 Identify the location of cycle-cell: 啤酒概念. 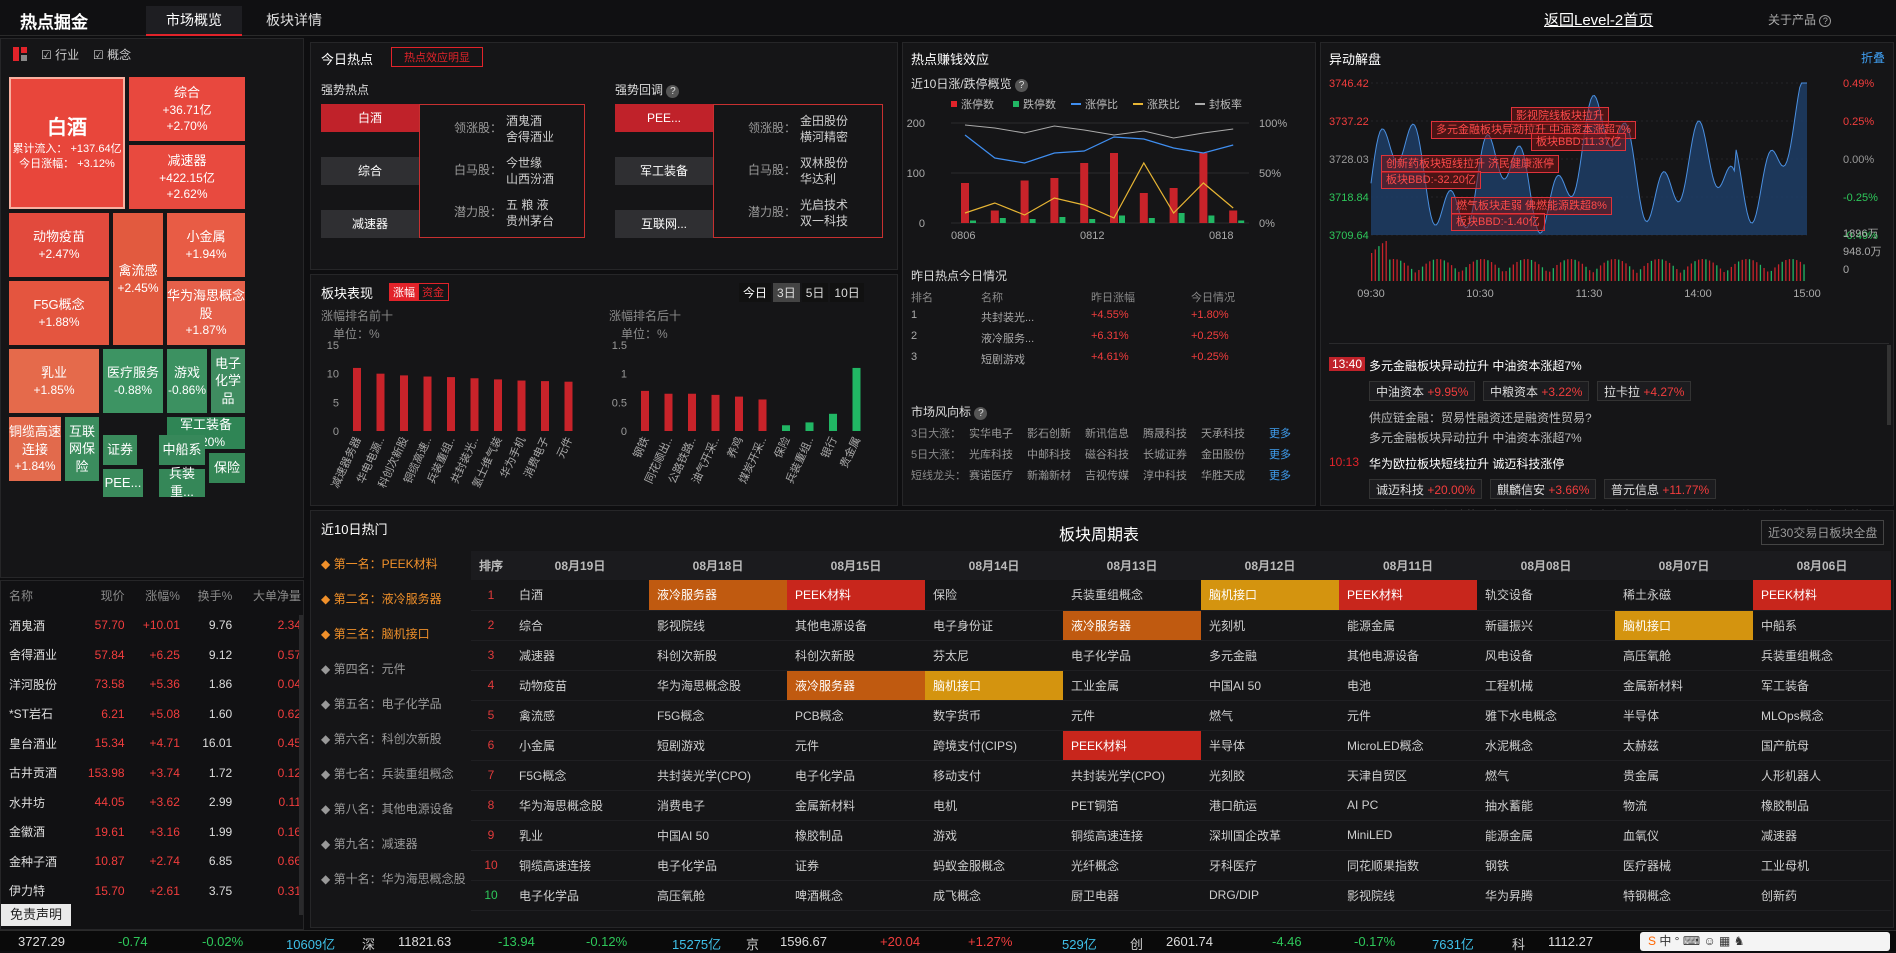
(856, 895).